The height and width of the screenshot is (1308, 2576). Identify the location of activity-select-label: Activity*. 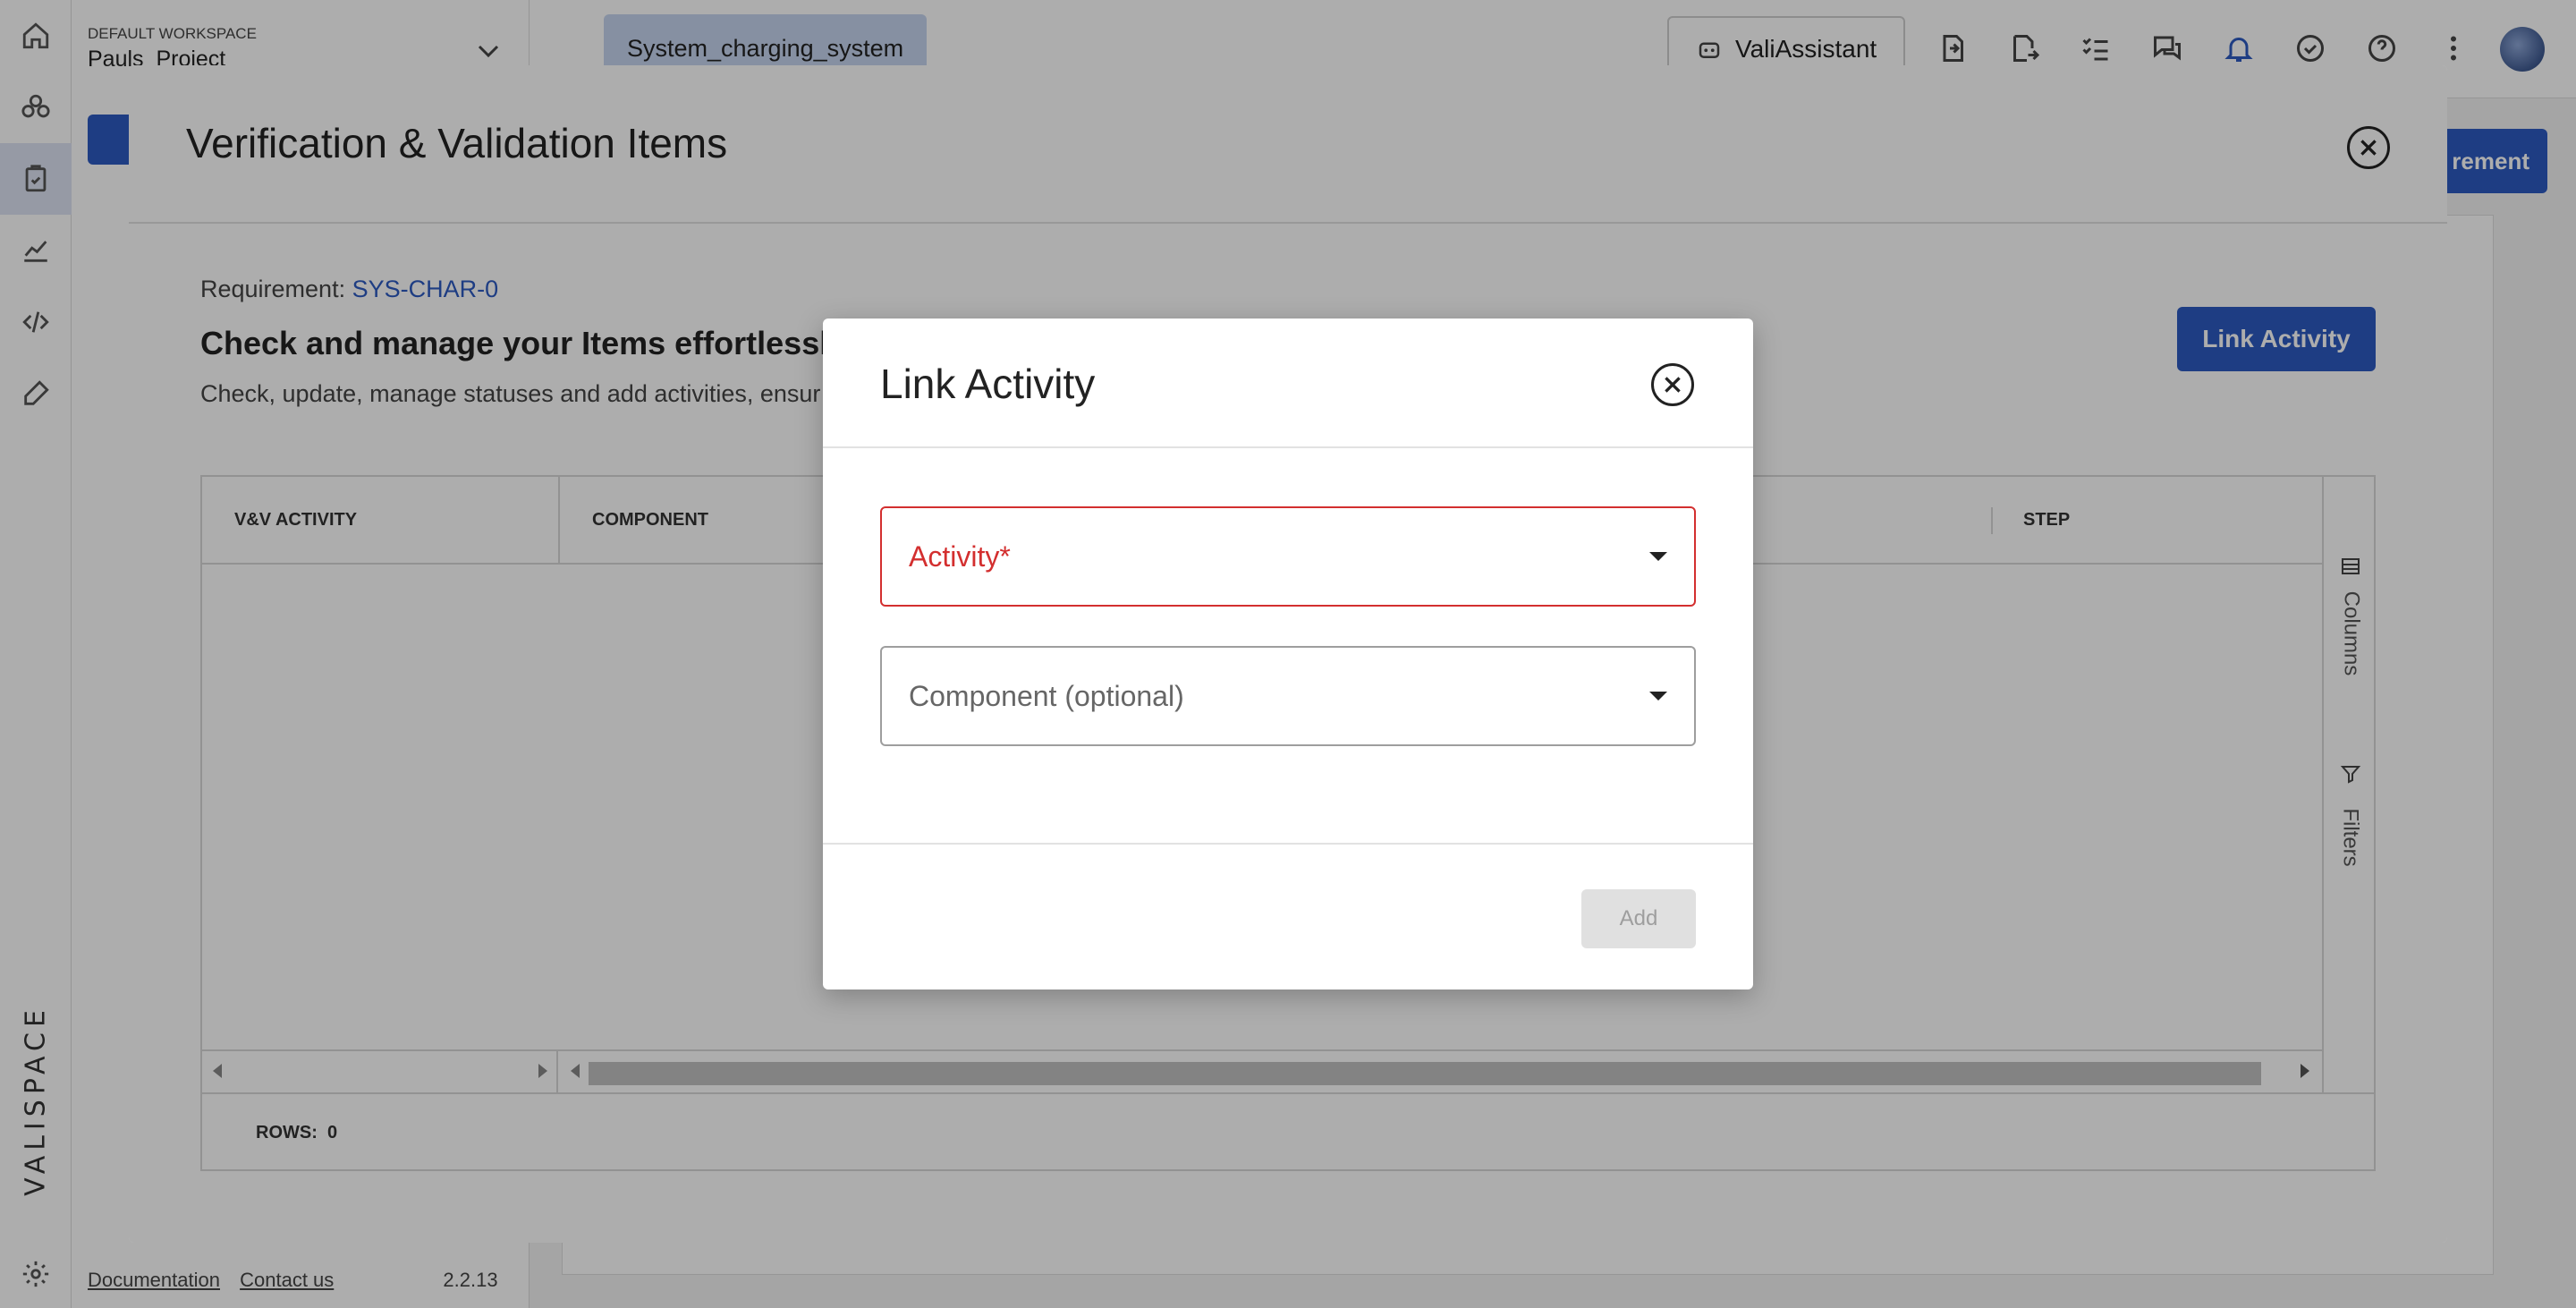
(960, 556).